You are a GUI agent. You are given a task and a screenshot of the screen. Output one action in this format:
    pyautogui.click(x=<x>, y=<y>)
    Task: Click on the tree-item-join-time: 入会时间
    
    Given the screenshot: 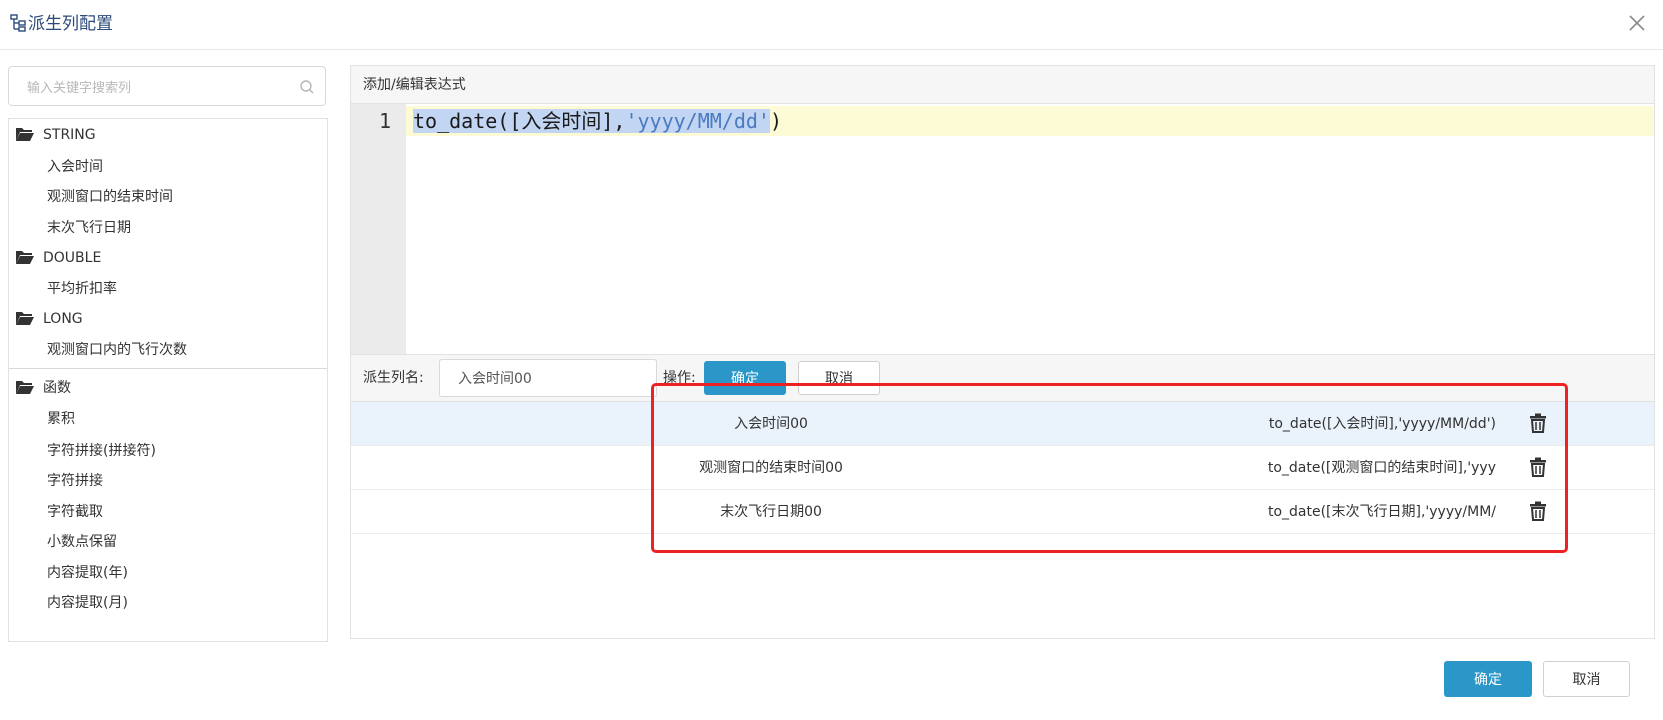 What is the action you would take?
    pyautogui.click(x=75, y=167)
    